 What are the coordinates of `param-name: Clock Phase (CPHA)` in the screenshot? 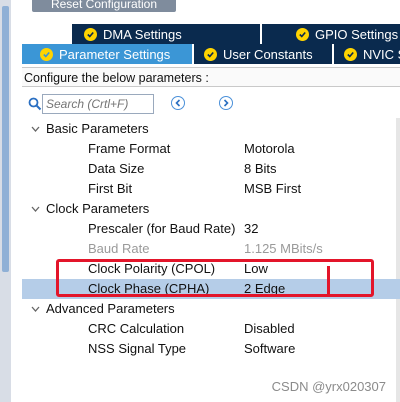 It's located at (149, 288).